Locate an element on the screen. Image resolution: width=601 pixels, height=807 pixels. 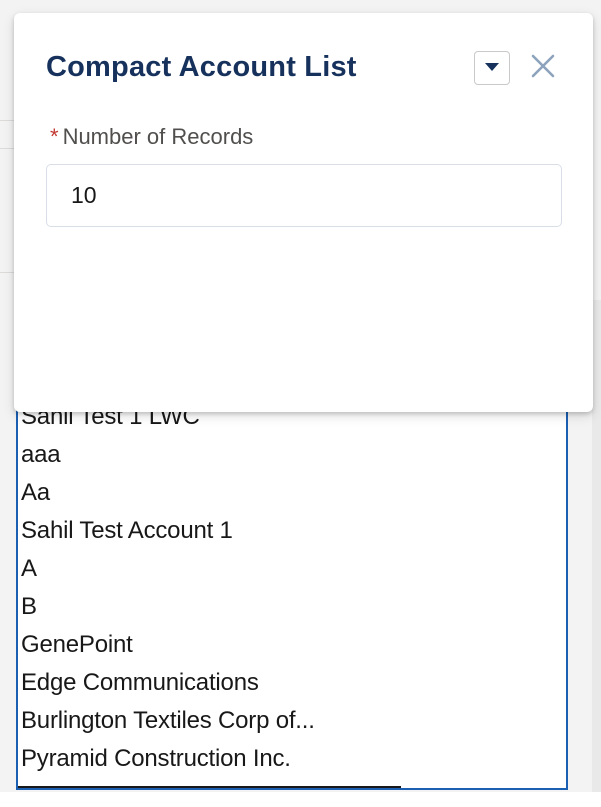
list-item: B is located at coordinates (168, 607).